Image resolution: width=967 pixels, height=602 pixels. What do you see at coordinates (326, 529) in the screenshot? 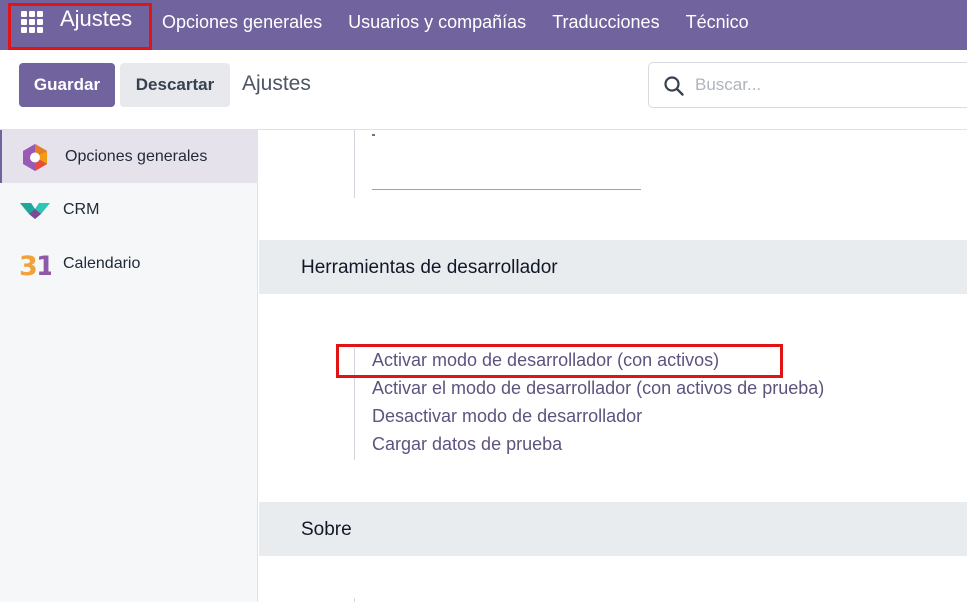
I see `section-title: Sobre` at bounding box center [326, 529].